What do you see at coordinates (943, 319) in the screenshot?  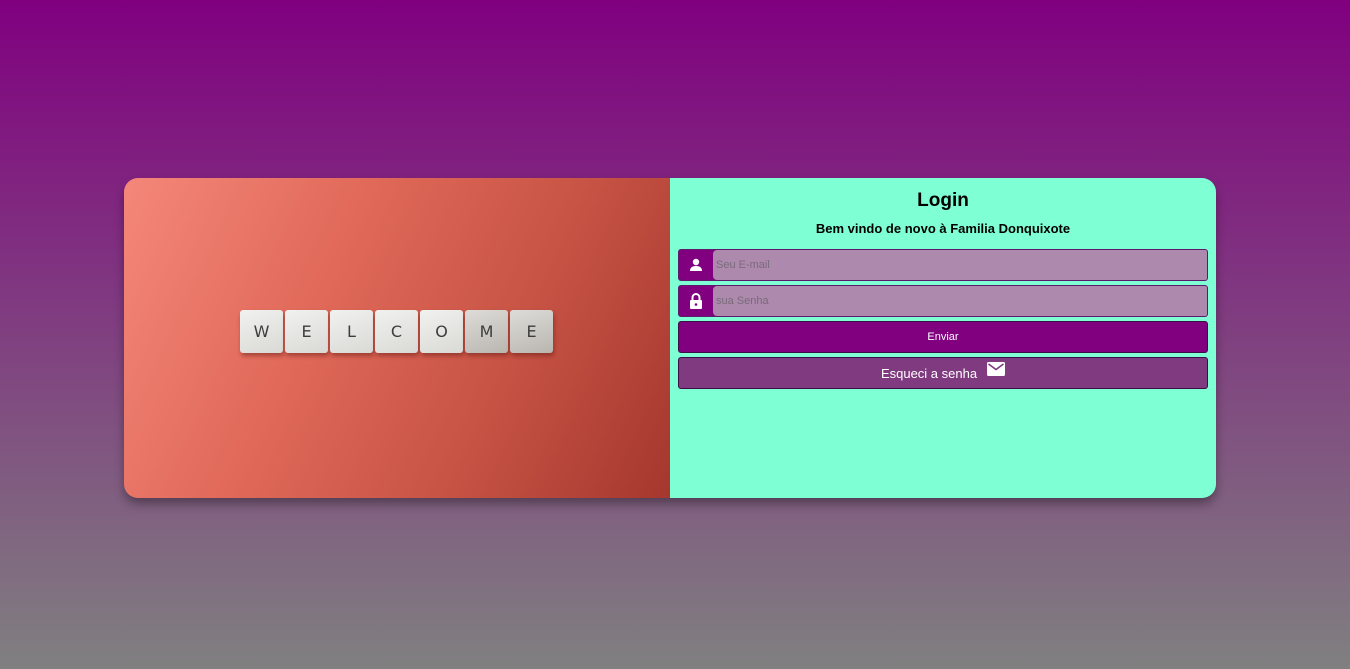 I see `form-fields: Enviar Esqueci a senha` at bounding box center [943, 319].